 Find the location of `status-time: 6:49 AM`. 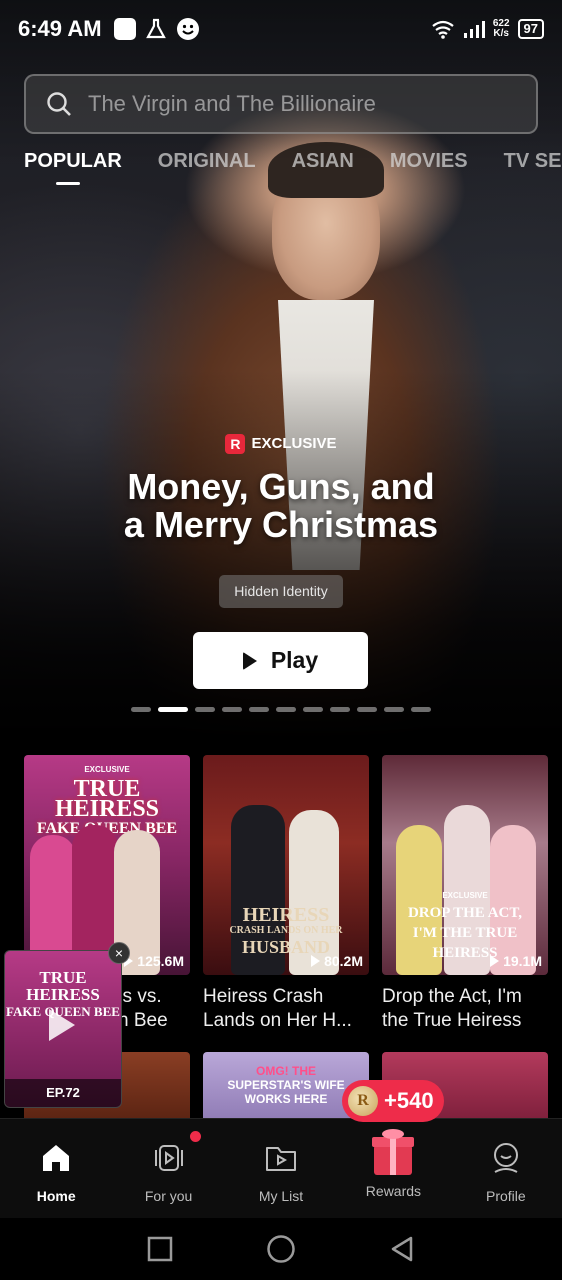

status-time: 6:49 AM is located at coordinates (60, 28).